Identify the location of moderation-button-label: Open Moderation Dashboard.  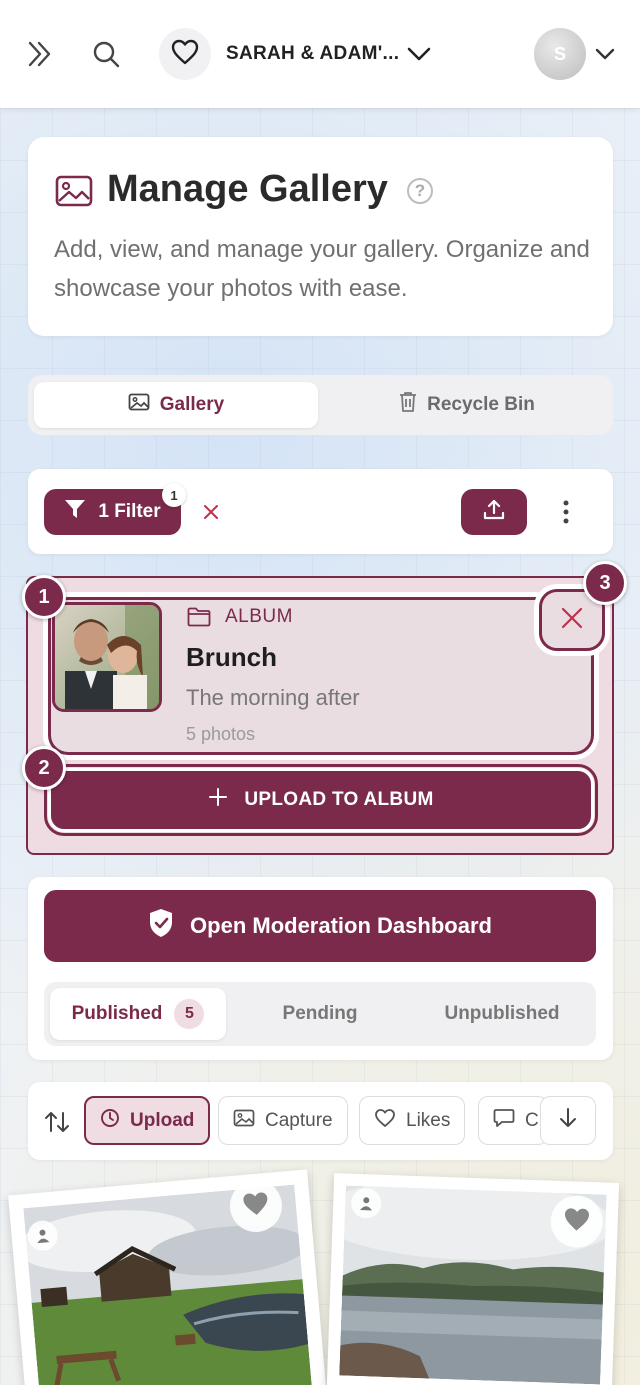
(341, 925).